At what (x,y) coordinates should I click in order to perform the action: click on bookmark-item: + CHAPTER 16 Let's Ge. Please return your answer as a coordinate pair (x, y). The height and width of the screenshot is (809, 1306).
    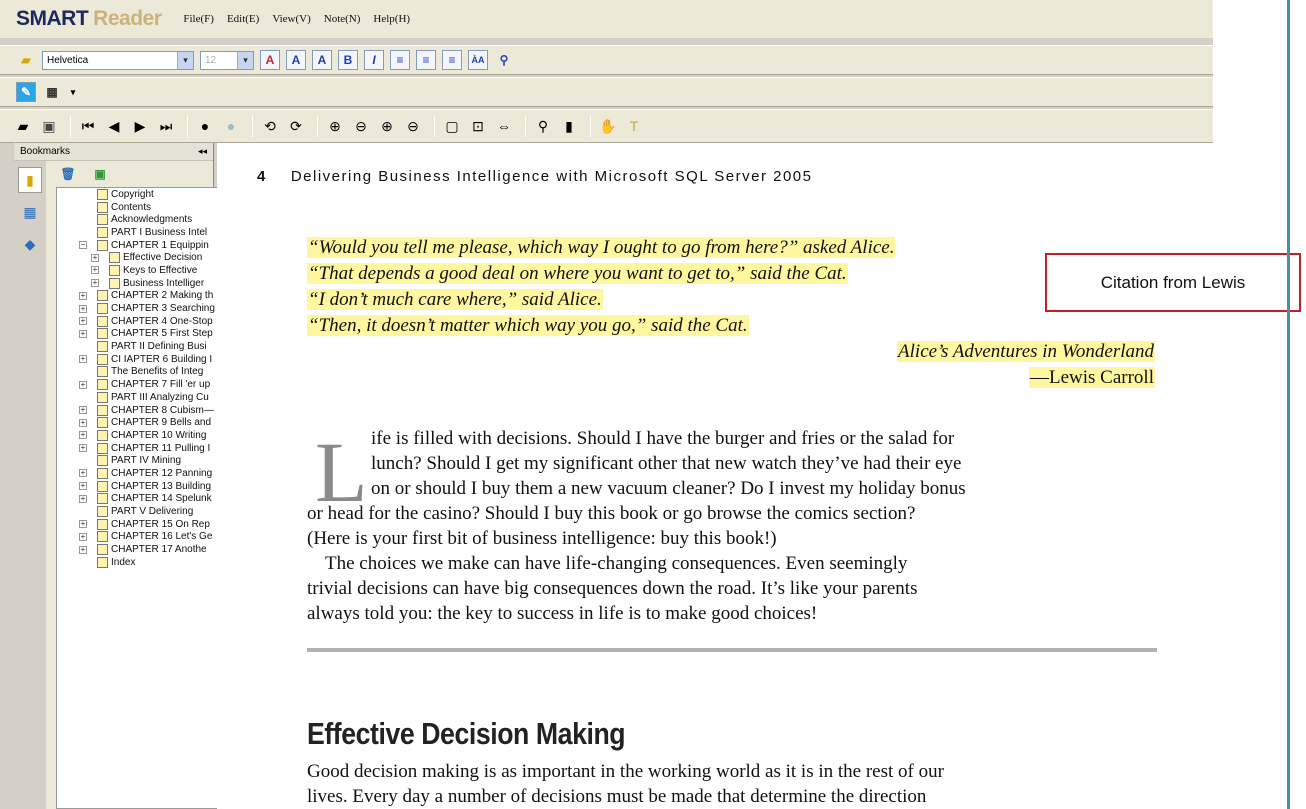
    Looking at the image, I should click on (139, 537).